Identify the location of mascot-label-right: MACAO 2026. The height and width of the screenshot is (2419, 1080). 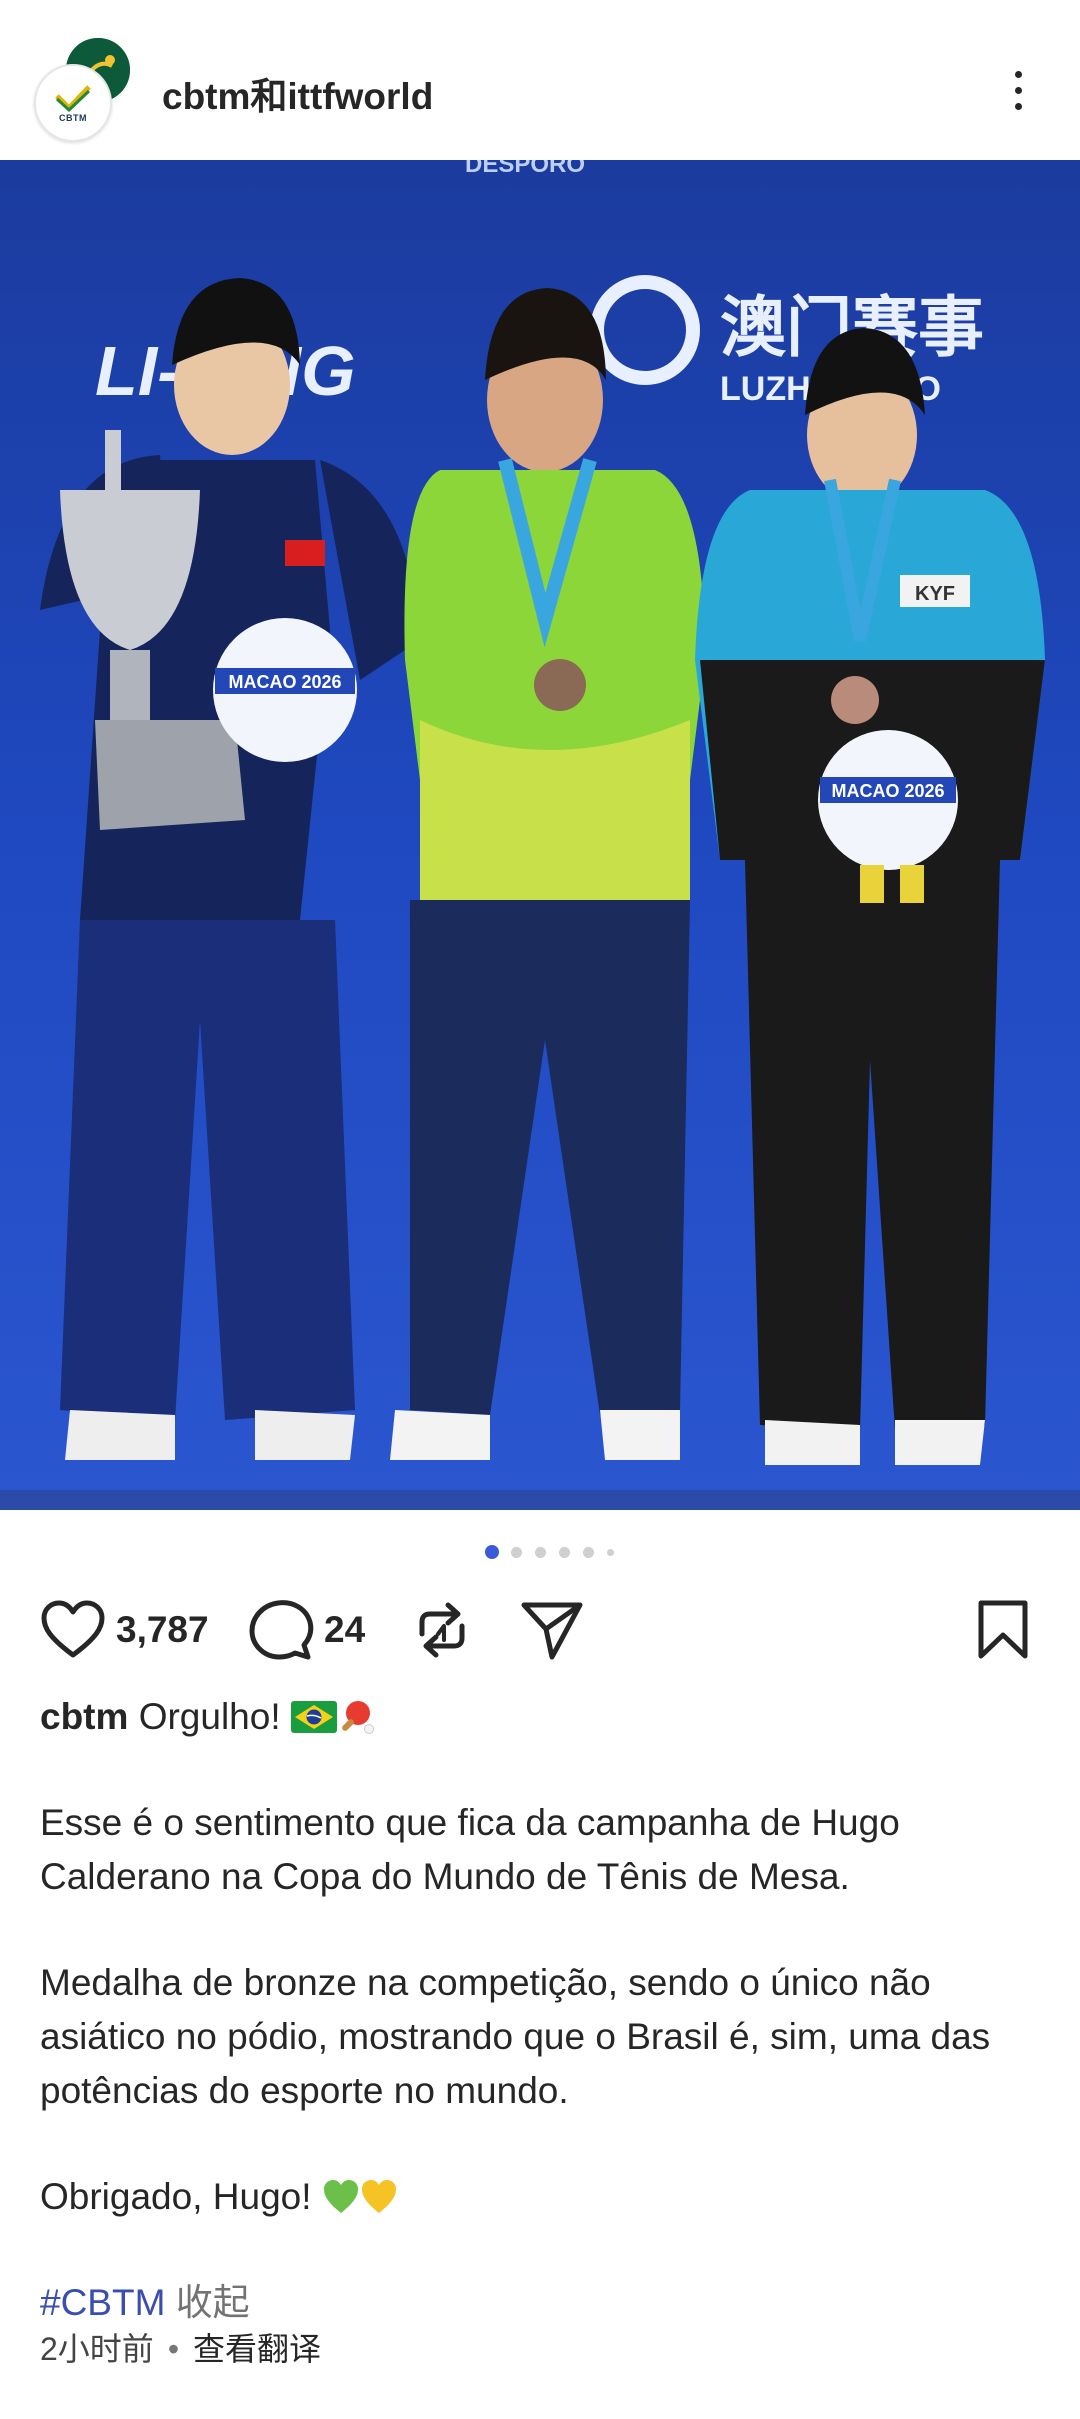
(887, 791).